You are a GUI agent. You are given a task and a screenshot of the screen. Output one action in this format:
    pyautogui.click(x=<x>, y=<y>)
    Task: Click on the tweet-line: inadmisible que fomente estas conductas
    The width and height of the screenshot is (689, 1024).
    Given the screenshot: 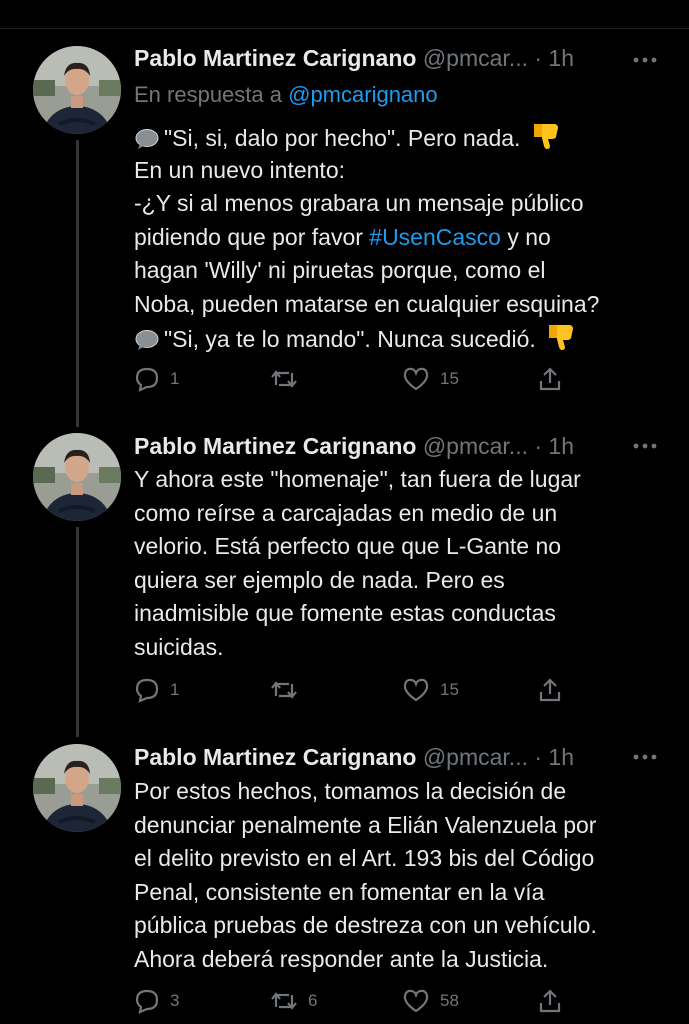 What is the action you would take?
    pyautogui.click(x=345, y=613)
    